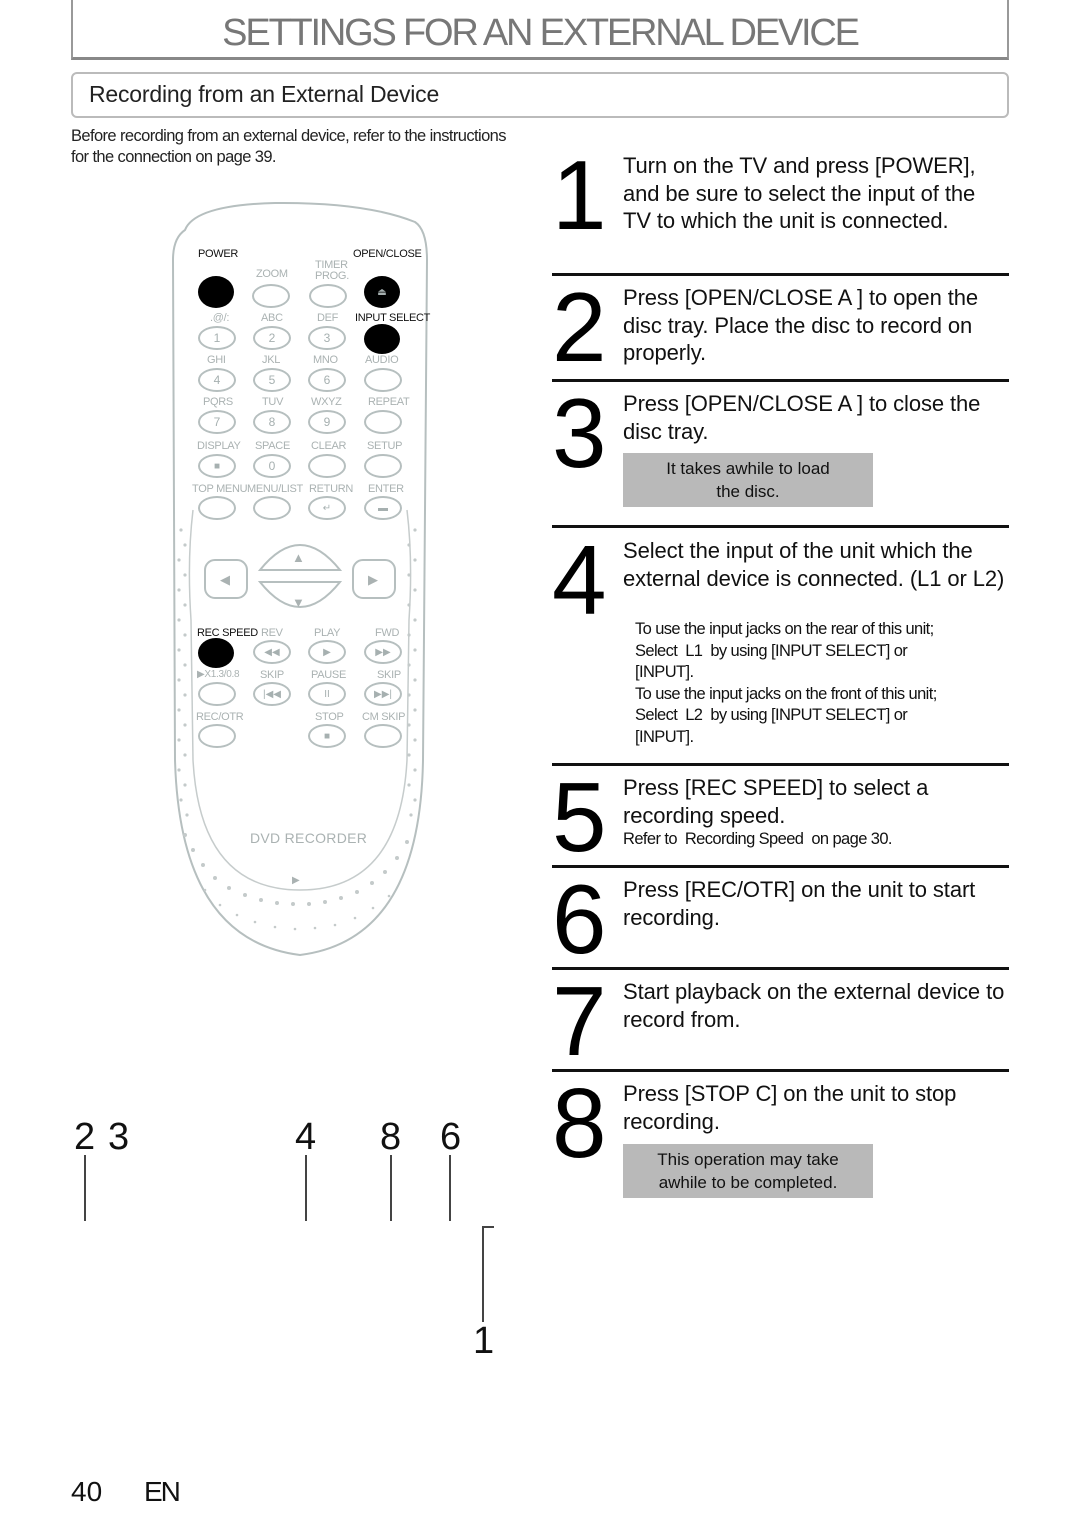 Image resolution: width=1080 pixels, height=1526 pixels. Describe the element at coordinates (272, 422) in the screenshot. I see `key-8: 8` at that location.